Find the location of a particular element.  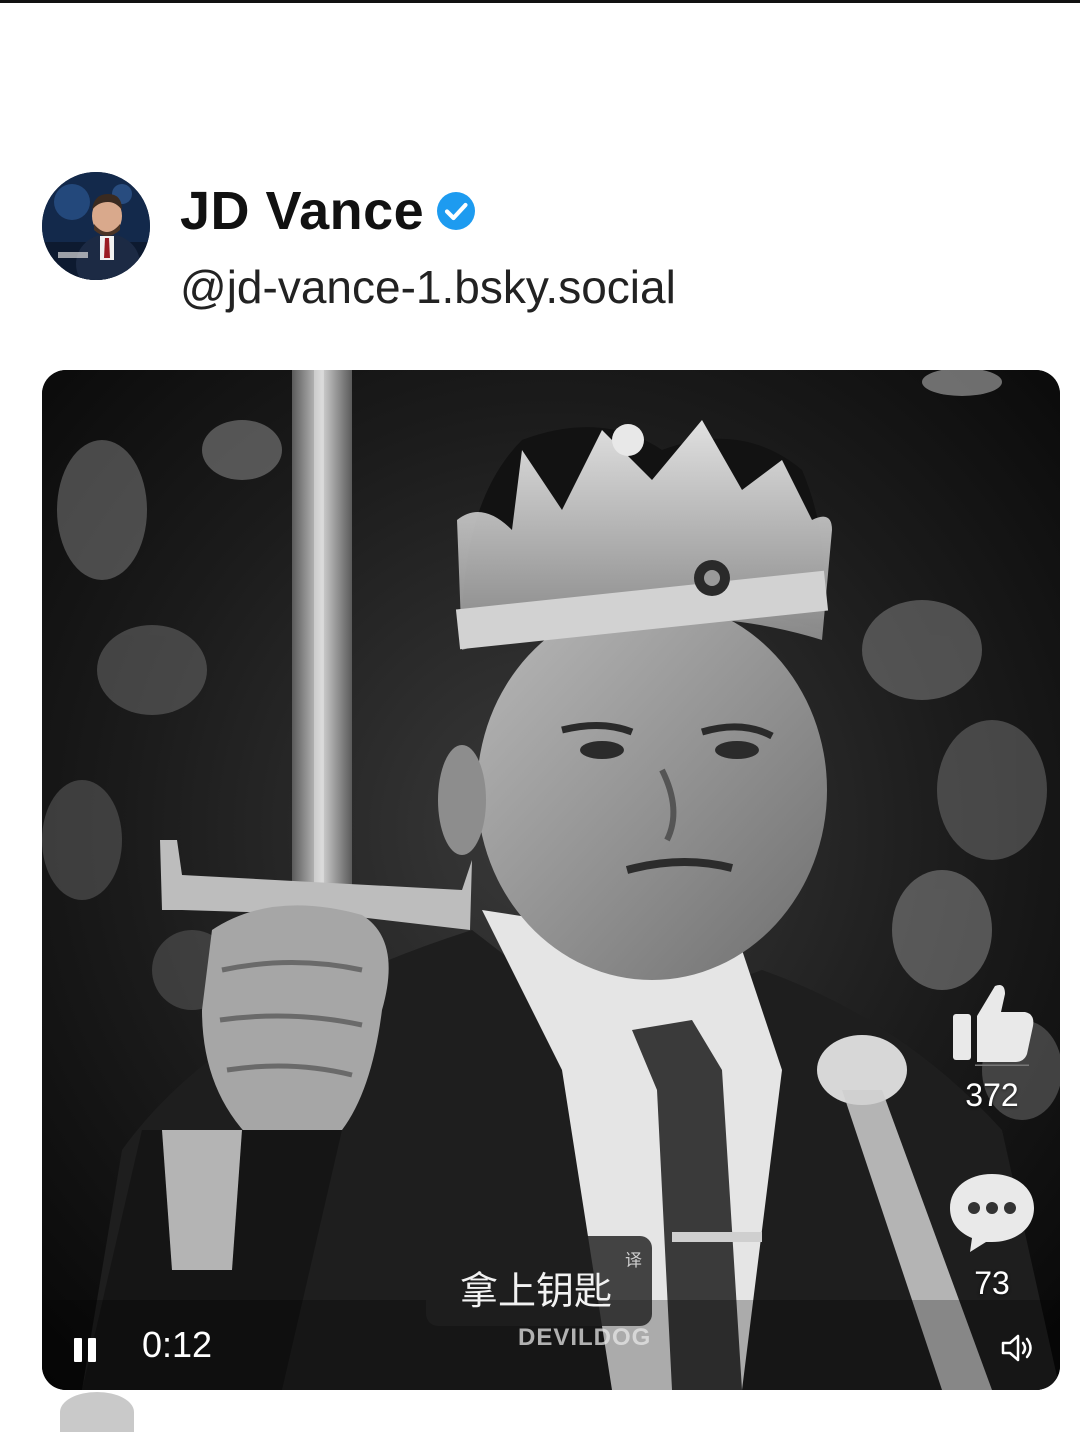

volume-icon is located at coordinates (1018, 1348).